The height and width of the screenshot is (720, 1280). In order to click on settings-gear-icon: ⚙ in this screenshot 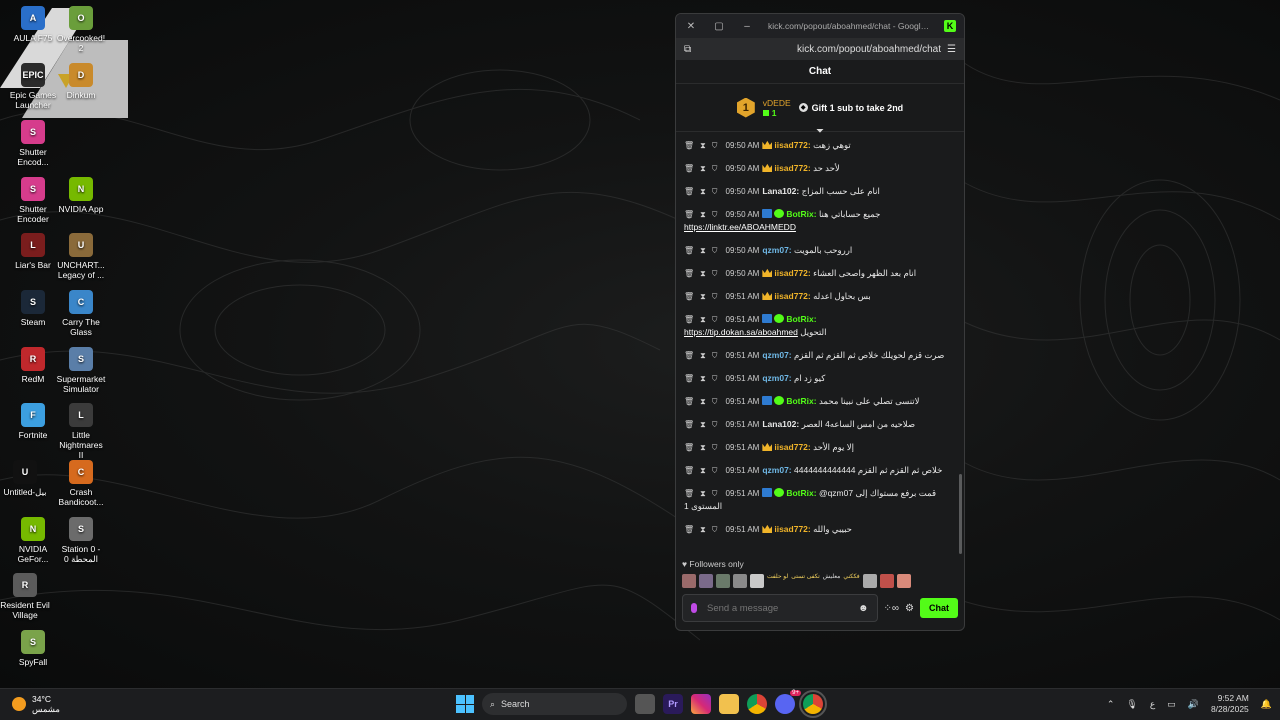, I will do `click(909, 608)`.